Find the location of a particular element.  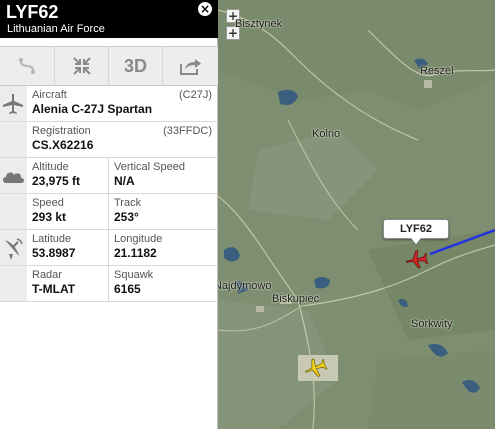

vertical-speed-value: N/A is located at coordinates (124, 181).